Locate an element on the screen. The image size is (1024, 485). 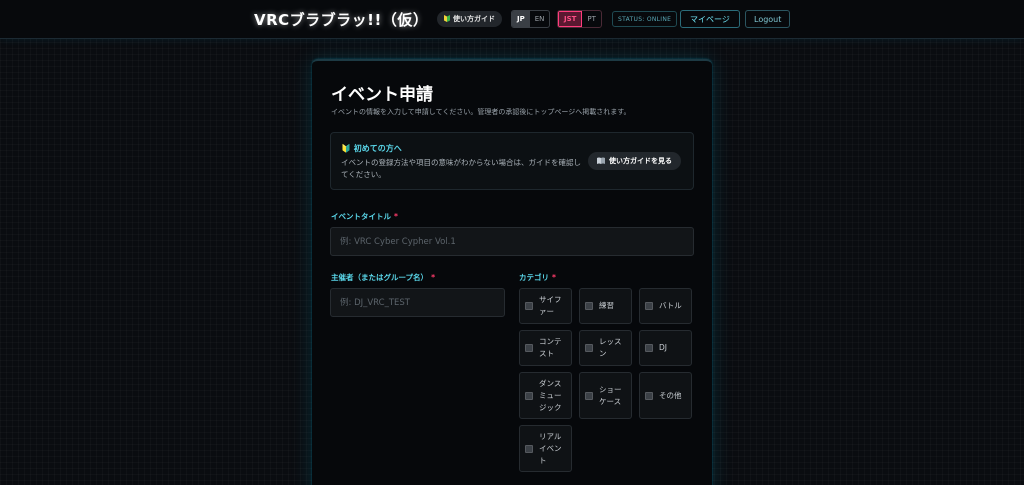
event-title-label: イベントタイトル * is located at coordinates (364, 216).